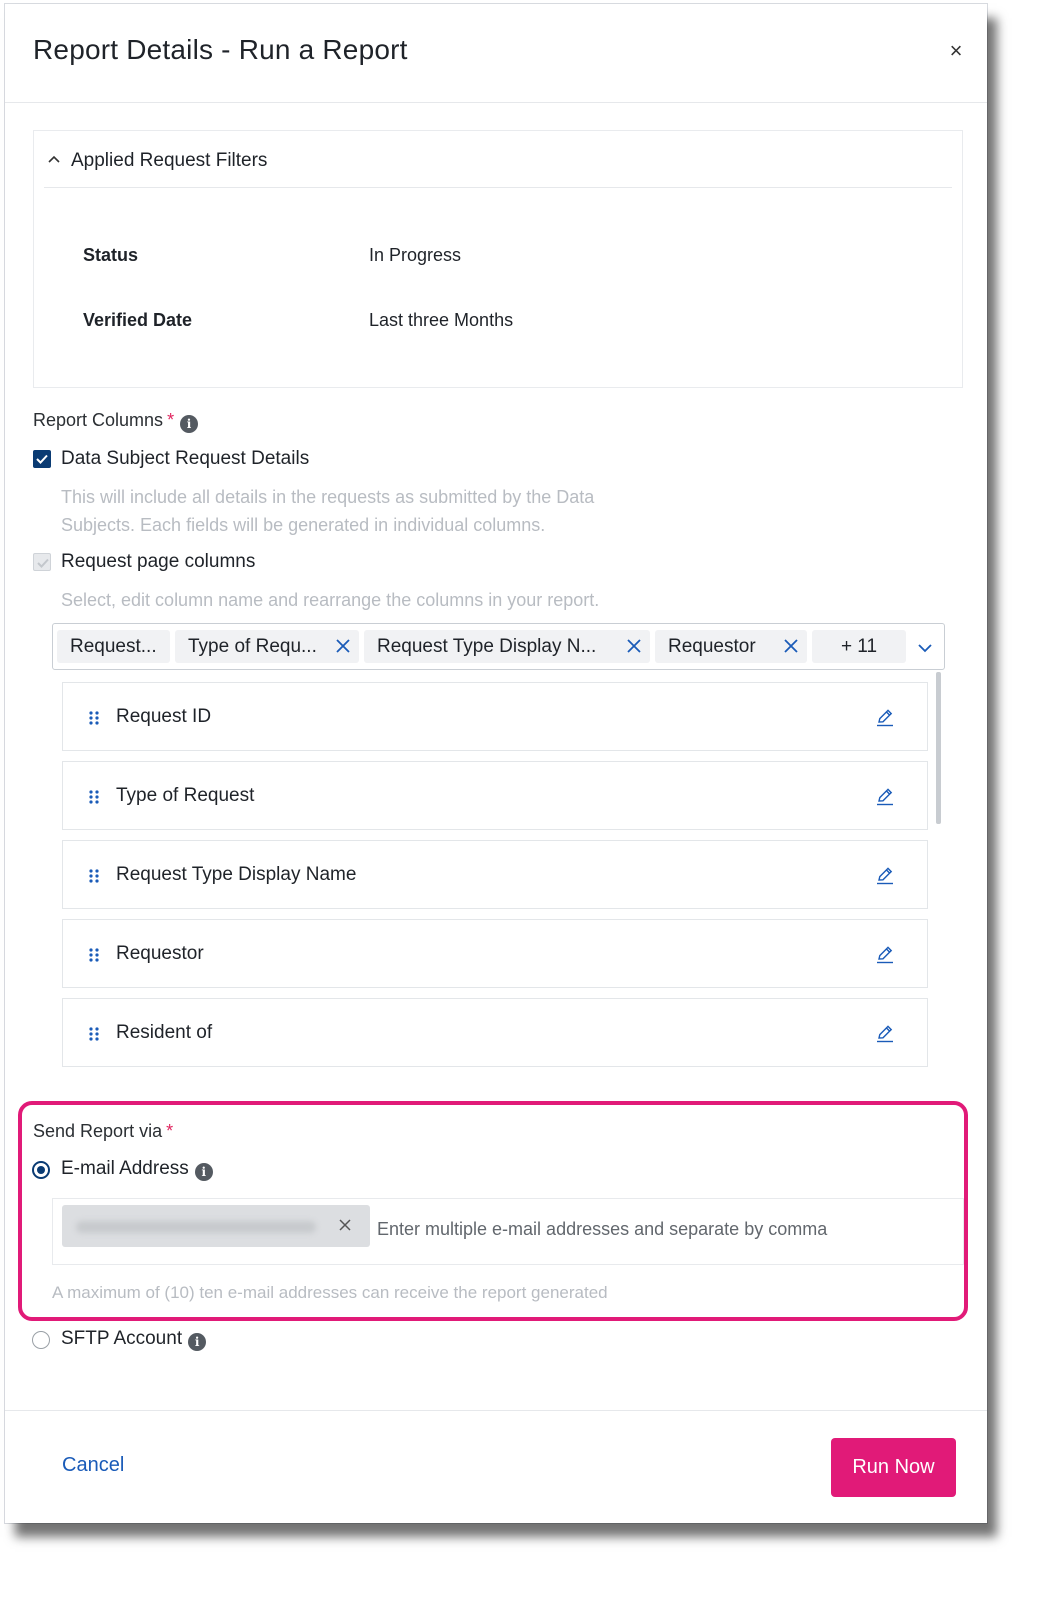 This screenshot has width=1052, height=1600. What do you see at coordinates (138, 320) in the screenshot?
I see `filter-label-verified-date: Verified Date` at bounding box center [138, 320].